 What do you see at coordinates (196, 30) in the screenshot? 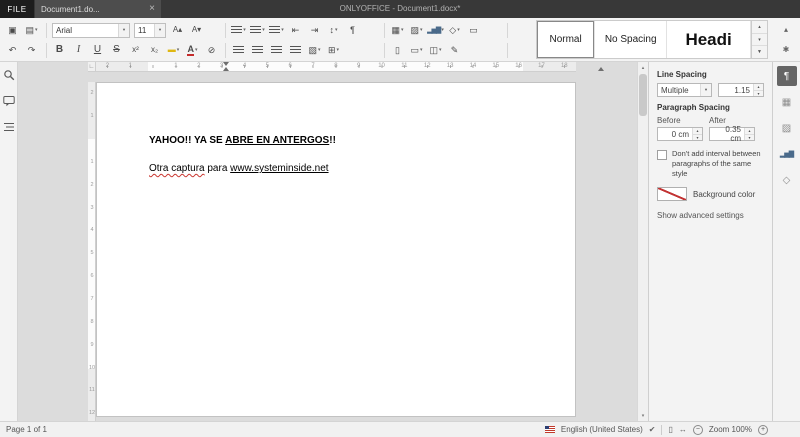
I see `decrease-font-button: A▾` at bounding box center [196, 30].